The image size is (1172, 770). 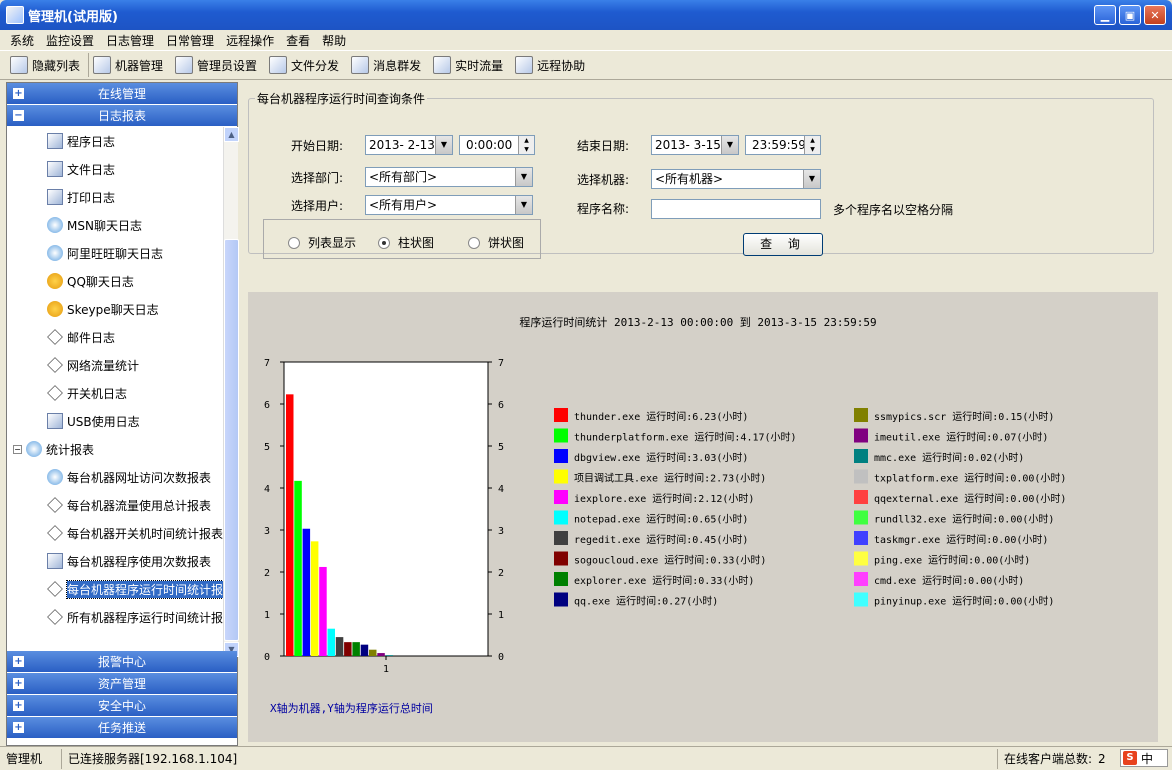 What do you see at coordinates (603, 146) in the screenshot?
I see `end-date-label: 结束日期:` at bounding box center [603, 146].